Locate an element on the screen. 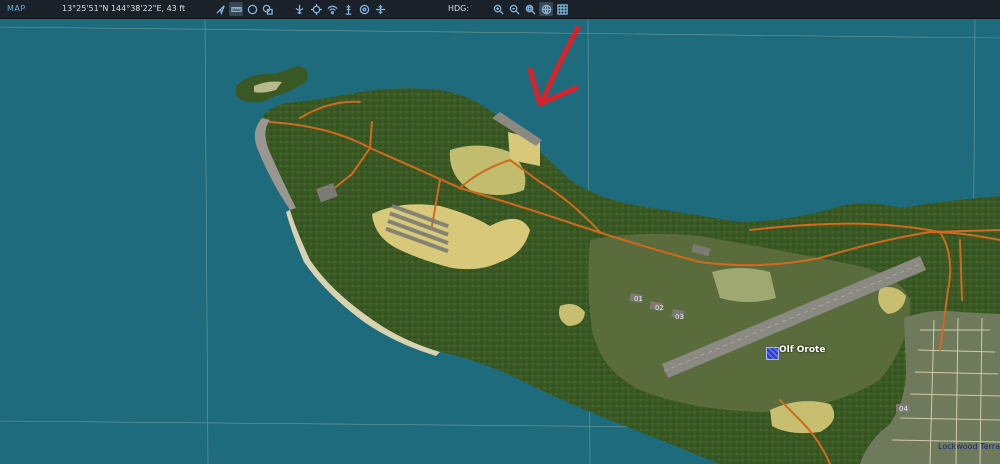  cursor-coordinates: 13°25'51"N 144°38'22"E, 43 ft is located at coordinates (124, 8).